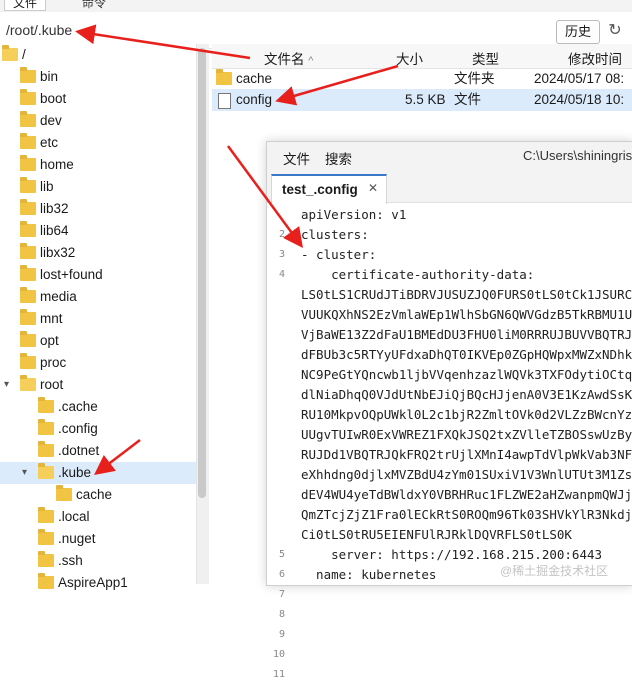 This screenshot has height=680, width=632. Describe the element at coordinates (98, 55) in the screenshot. I see `tree-item-root: /` at that location.